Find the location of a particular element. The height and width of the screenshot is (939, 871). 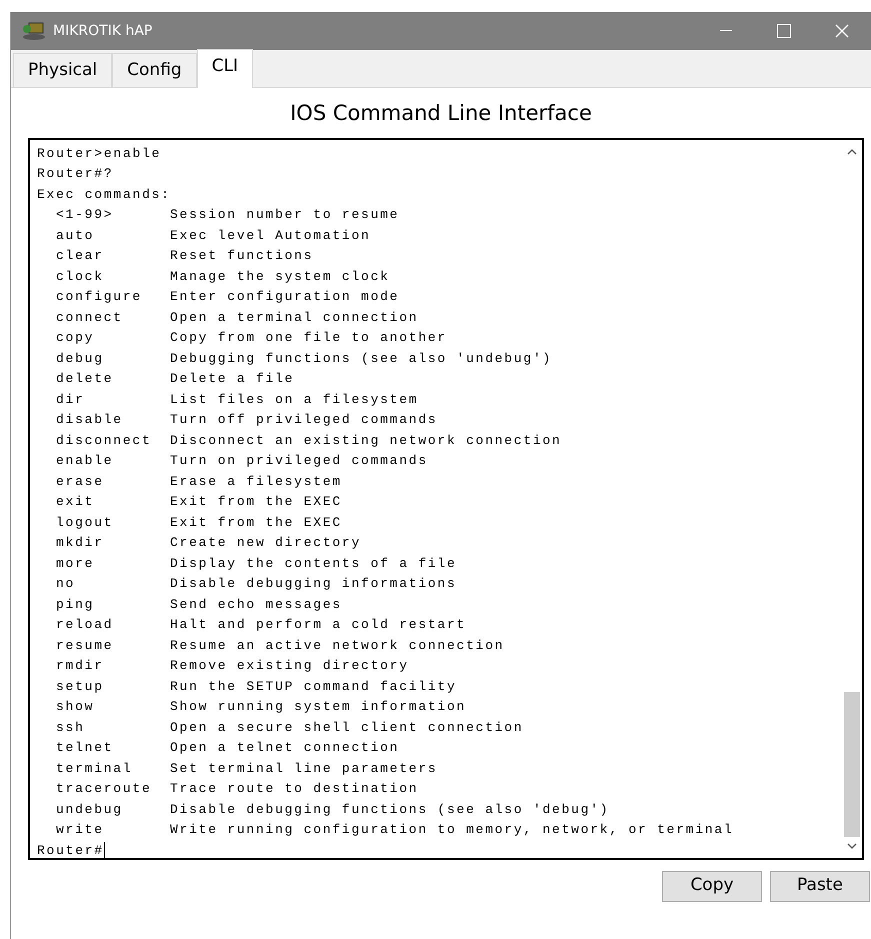

command-description: Write running configuration to memory, network, or terminal is located at coordinates (452, 829).